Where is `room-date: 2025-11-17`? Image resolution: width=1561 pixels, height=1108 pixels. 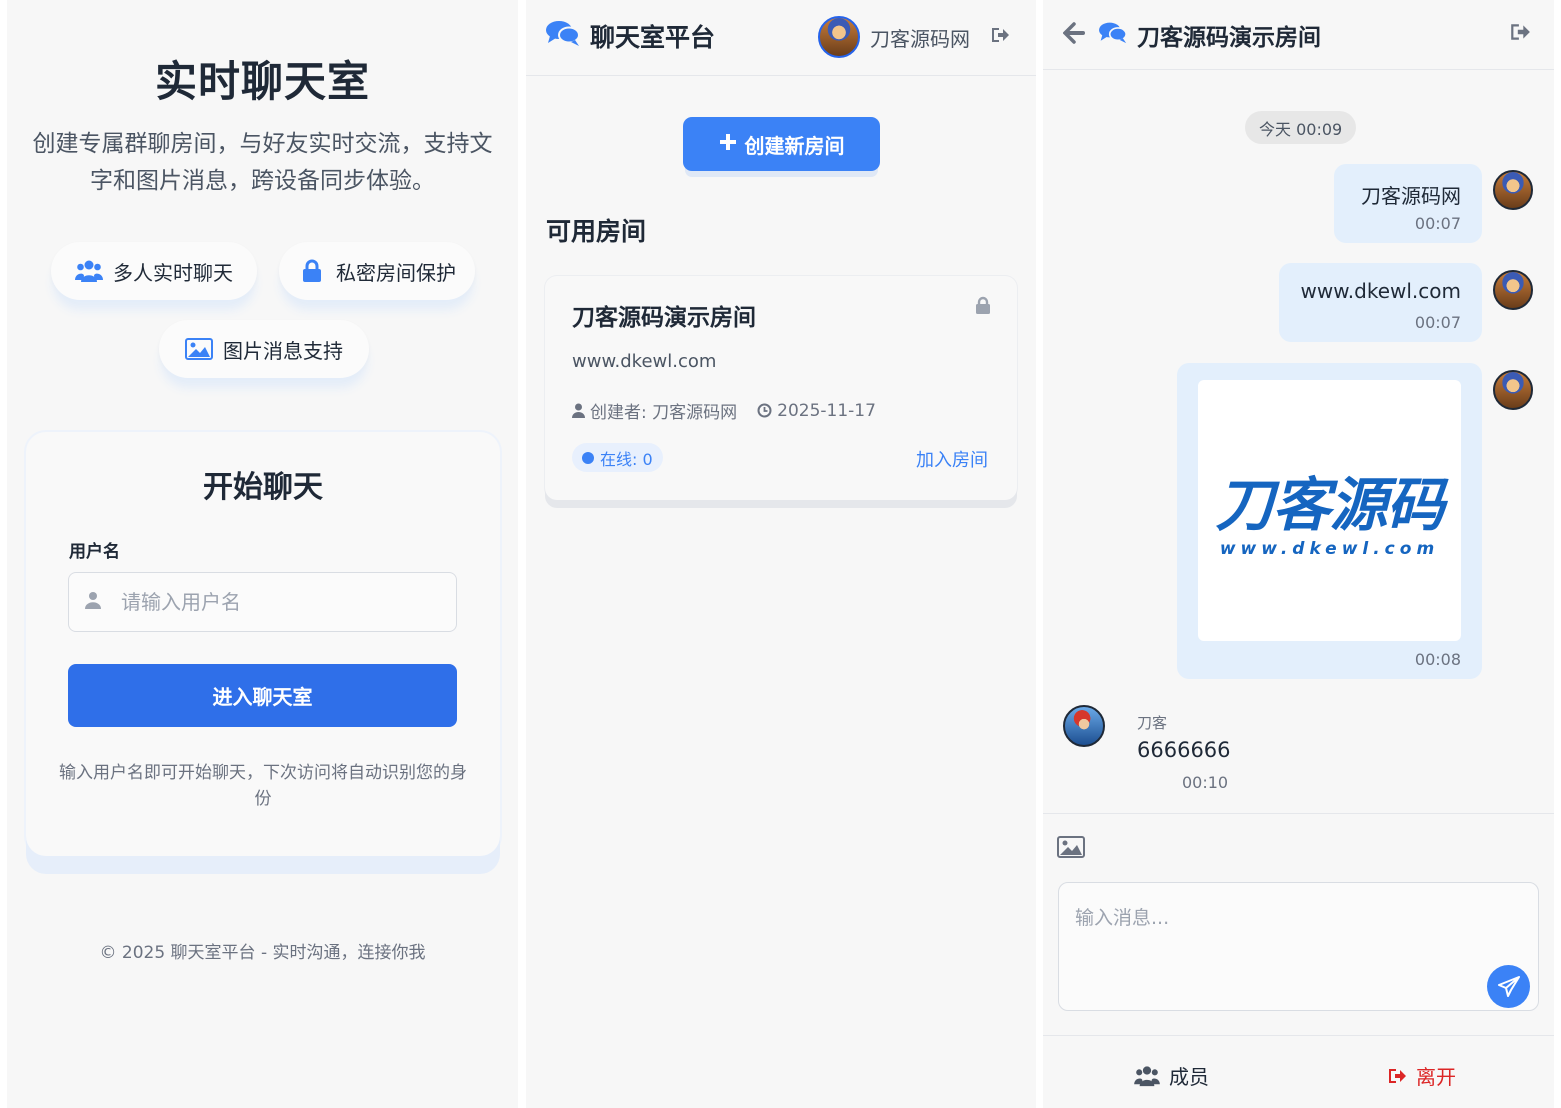
room-date: 2025-11-17 is located at coordinates (816, 411).